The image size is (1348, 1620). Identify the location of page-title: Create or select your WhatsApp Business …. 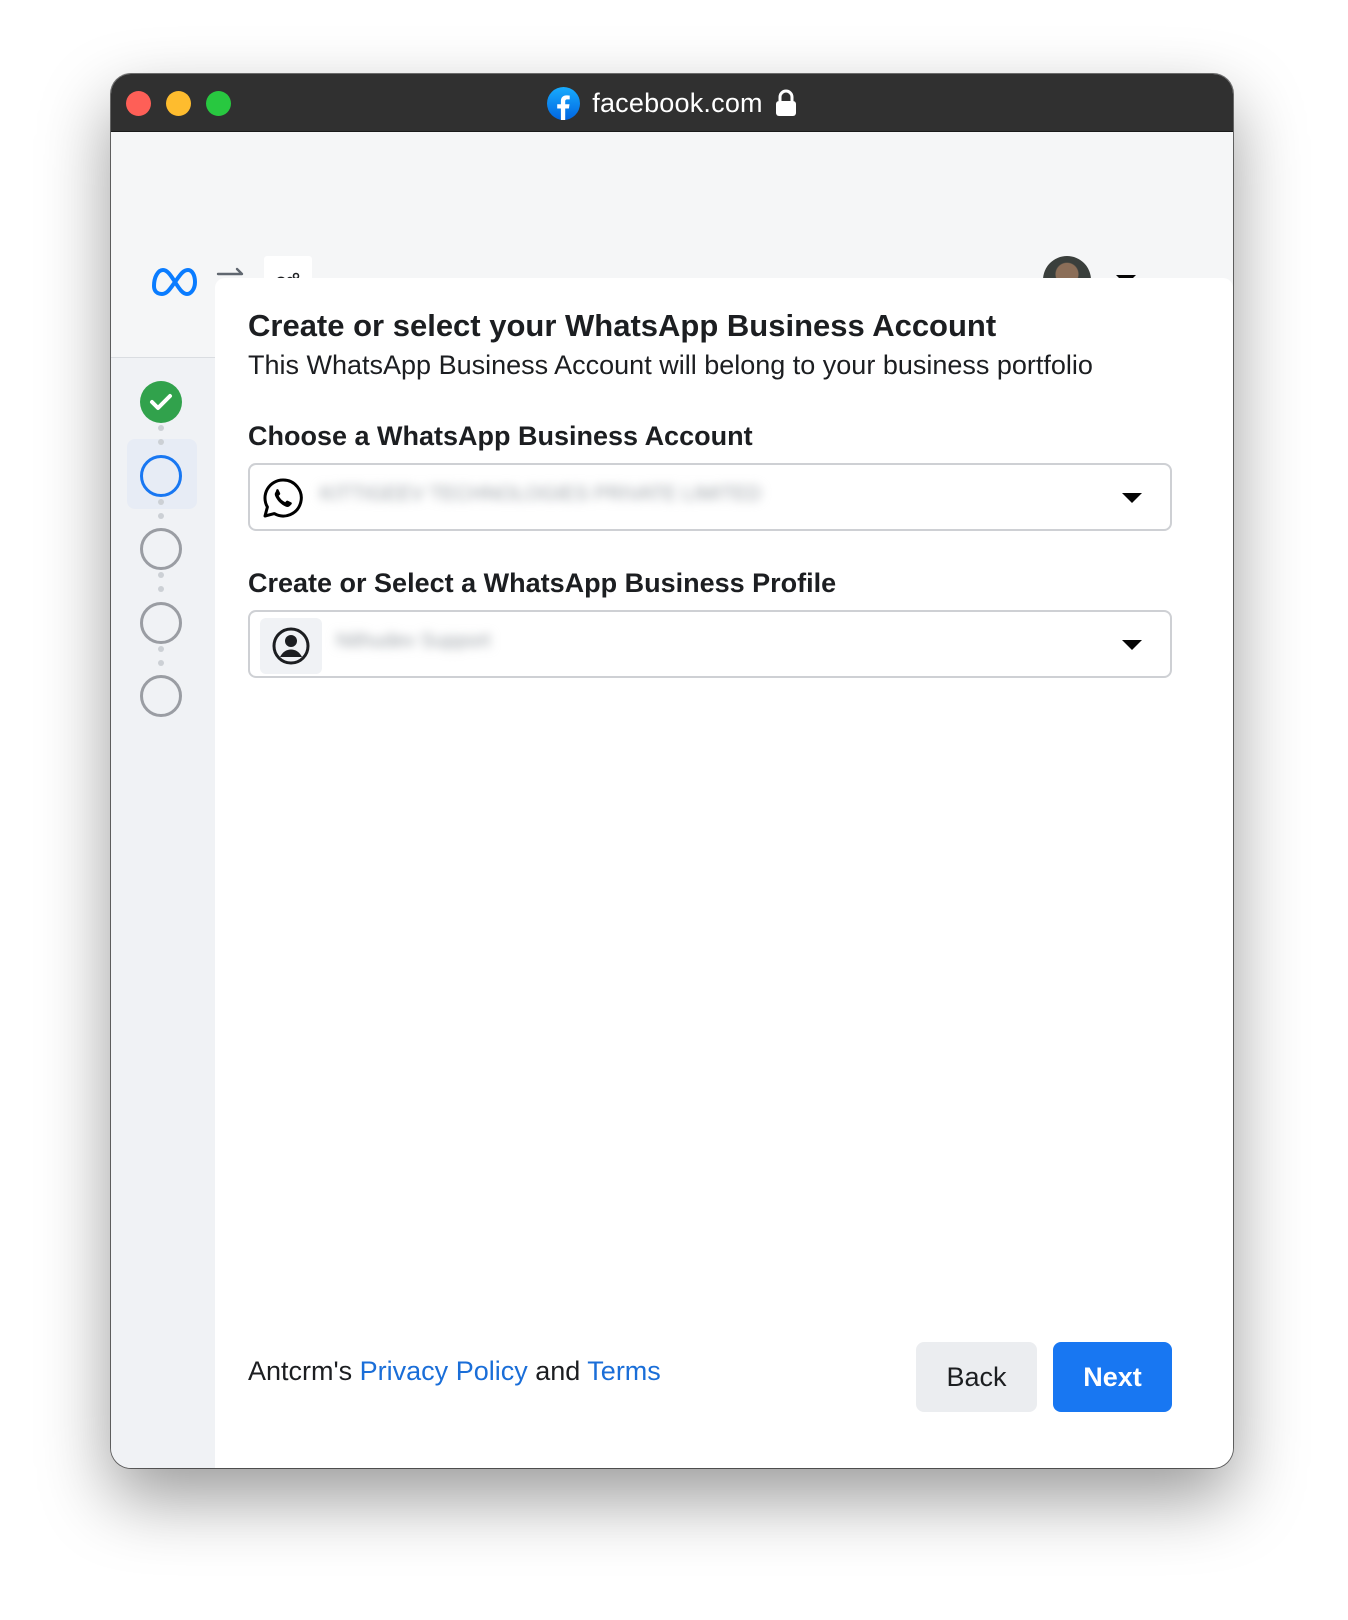
(622, 325).